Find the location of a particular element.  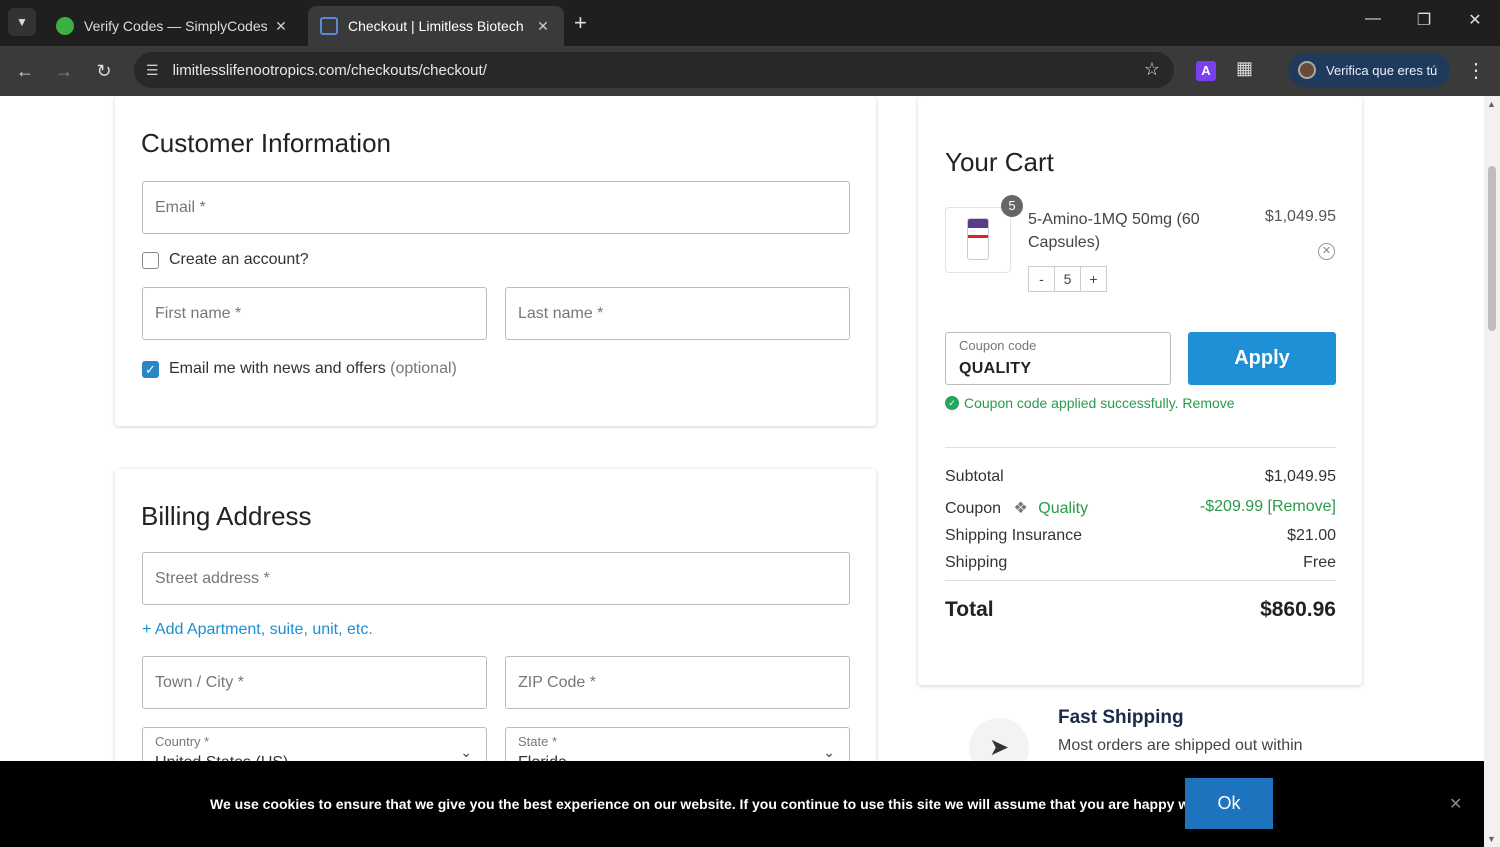

zip-field: ZIP Code * is located at coordinates (677, 682).